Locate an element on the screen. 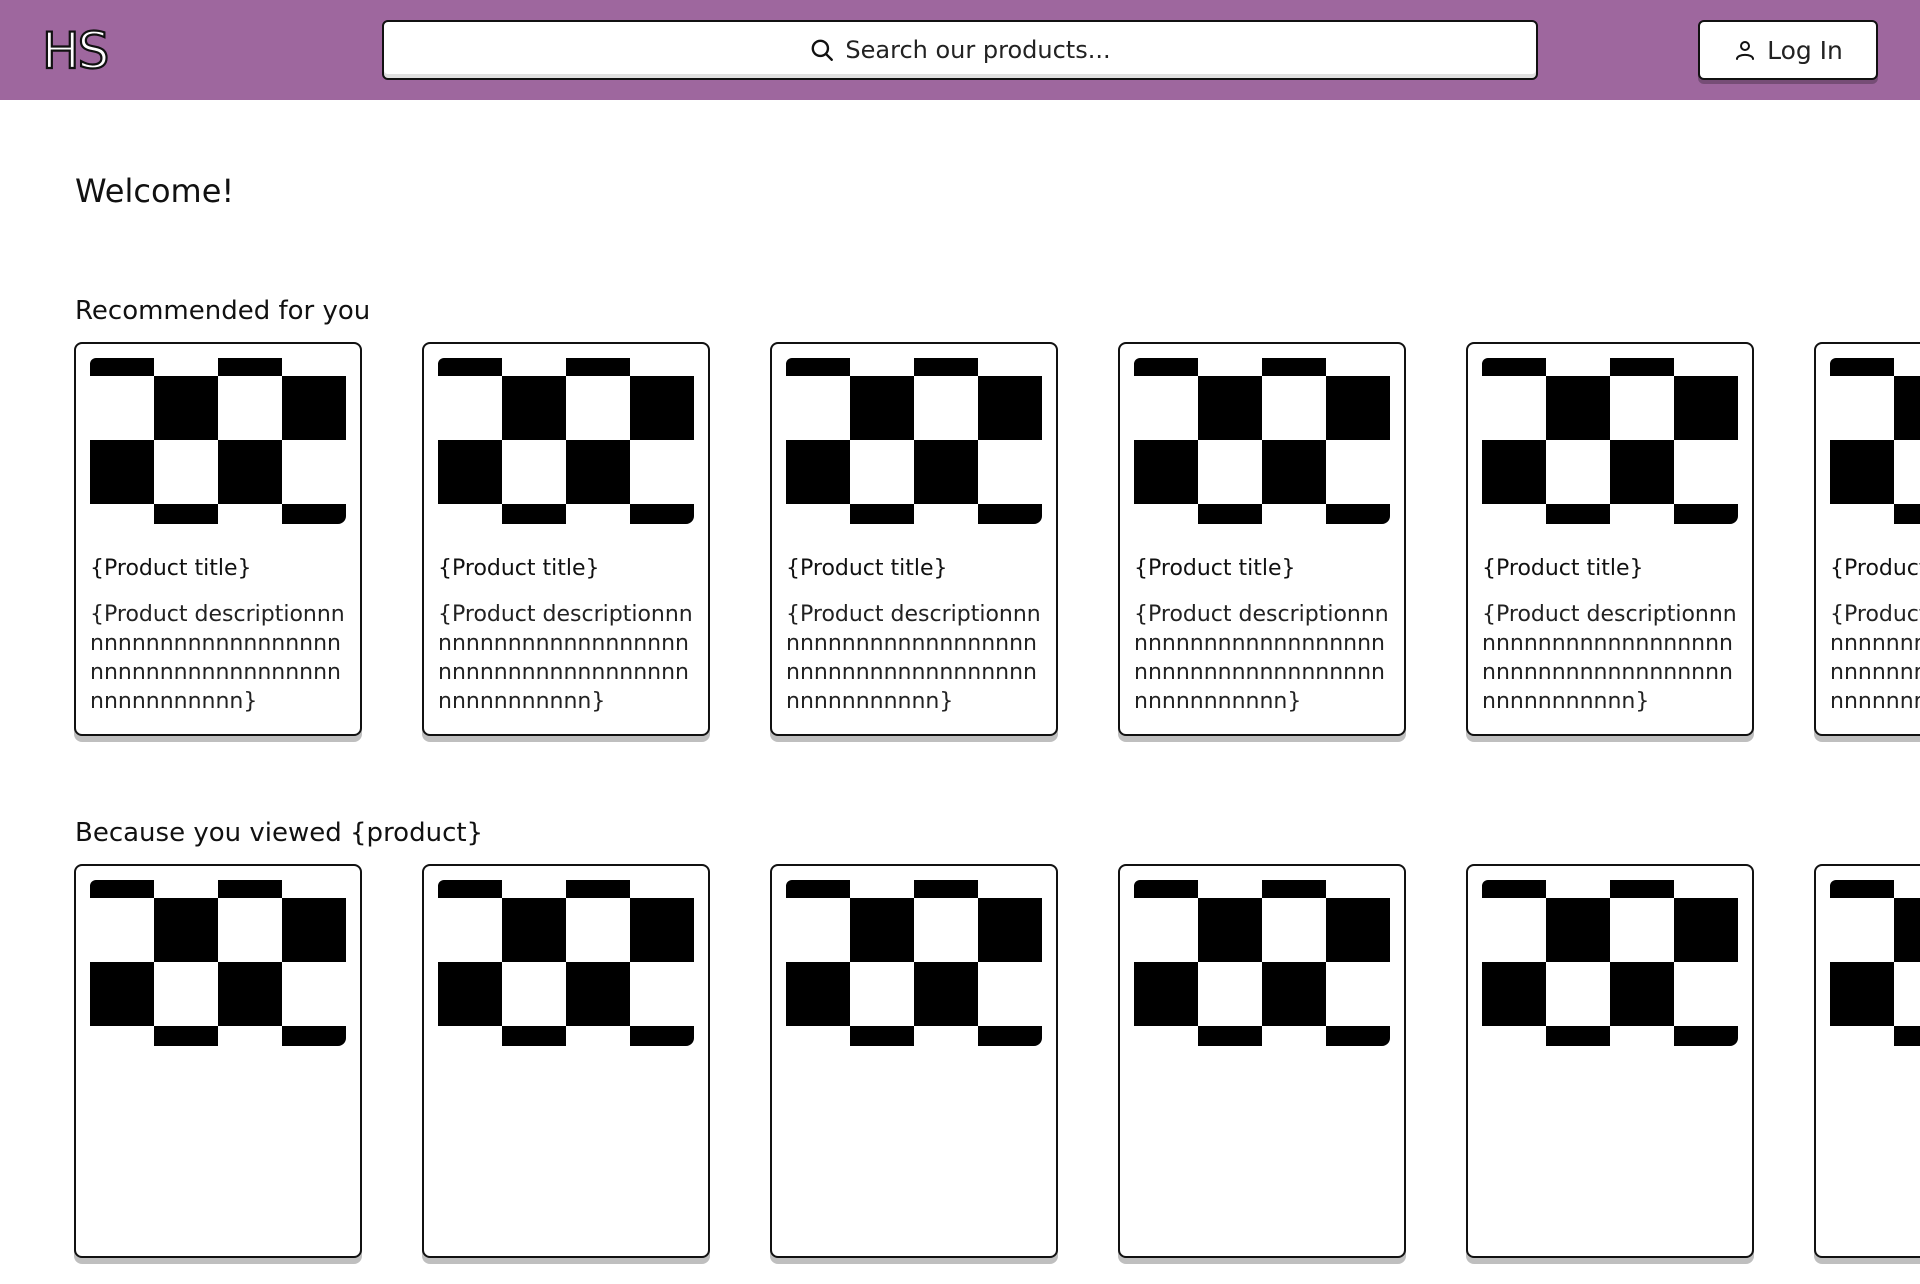  top-header: HS Search our products... Log In is located at coordinates (960, 50).